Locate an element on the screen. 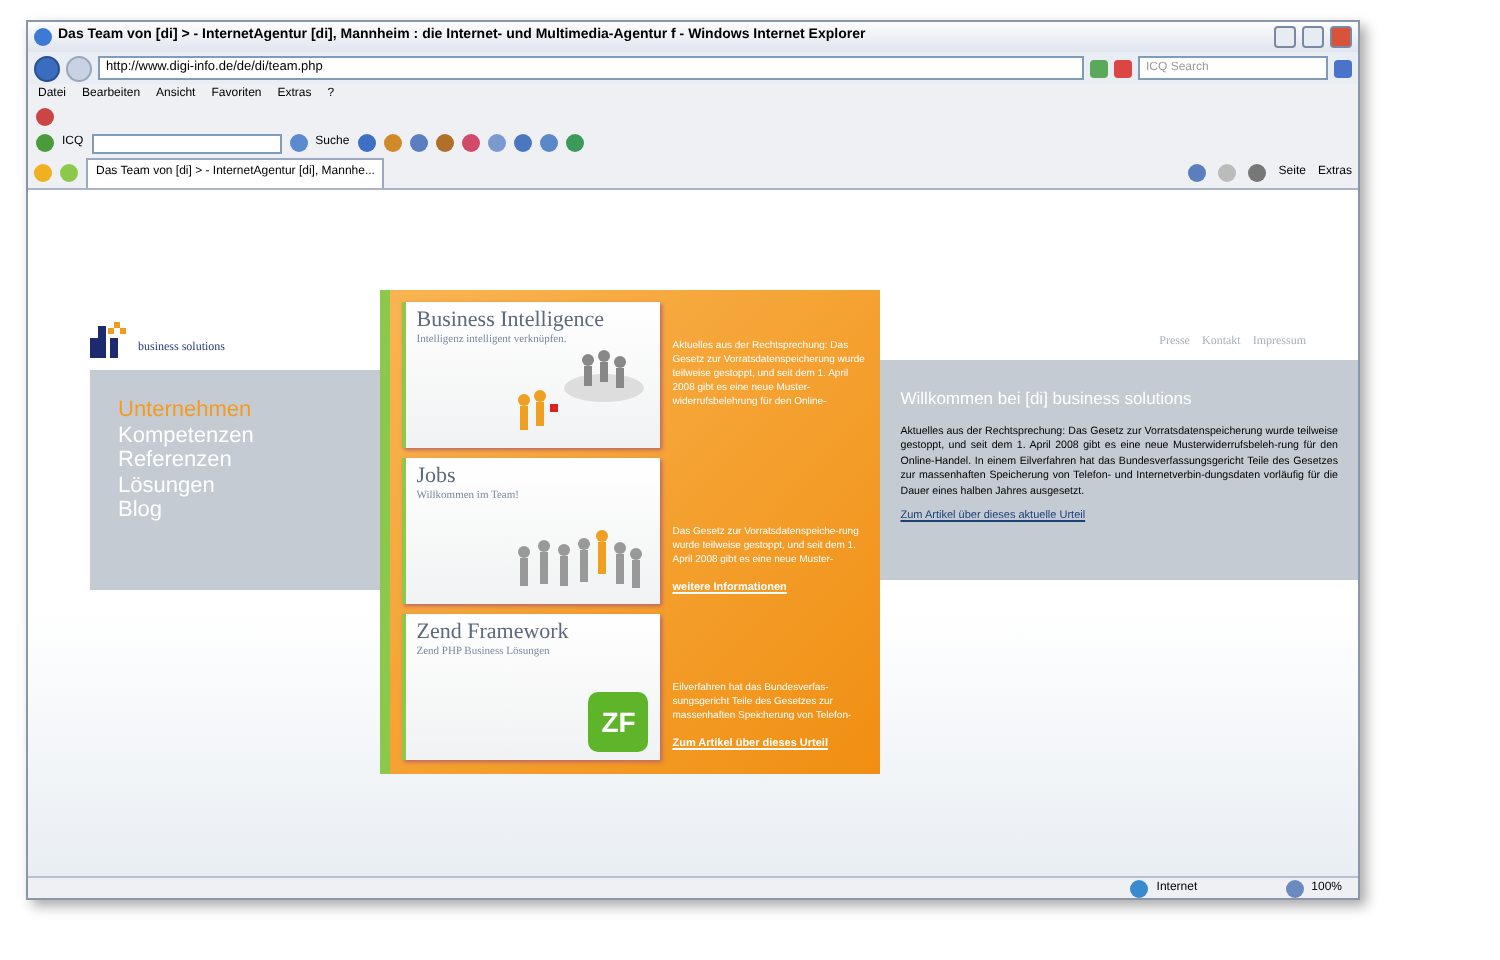 This screenshot has width=1500, height=960. toolbar-search-field is located at coordinates (186, 143).